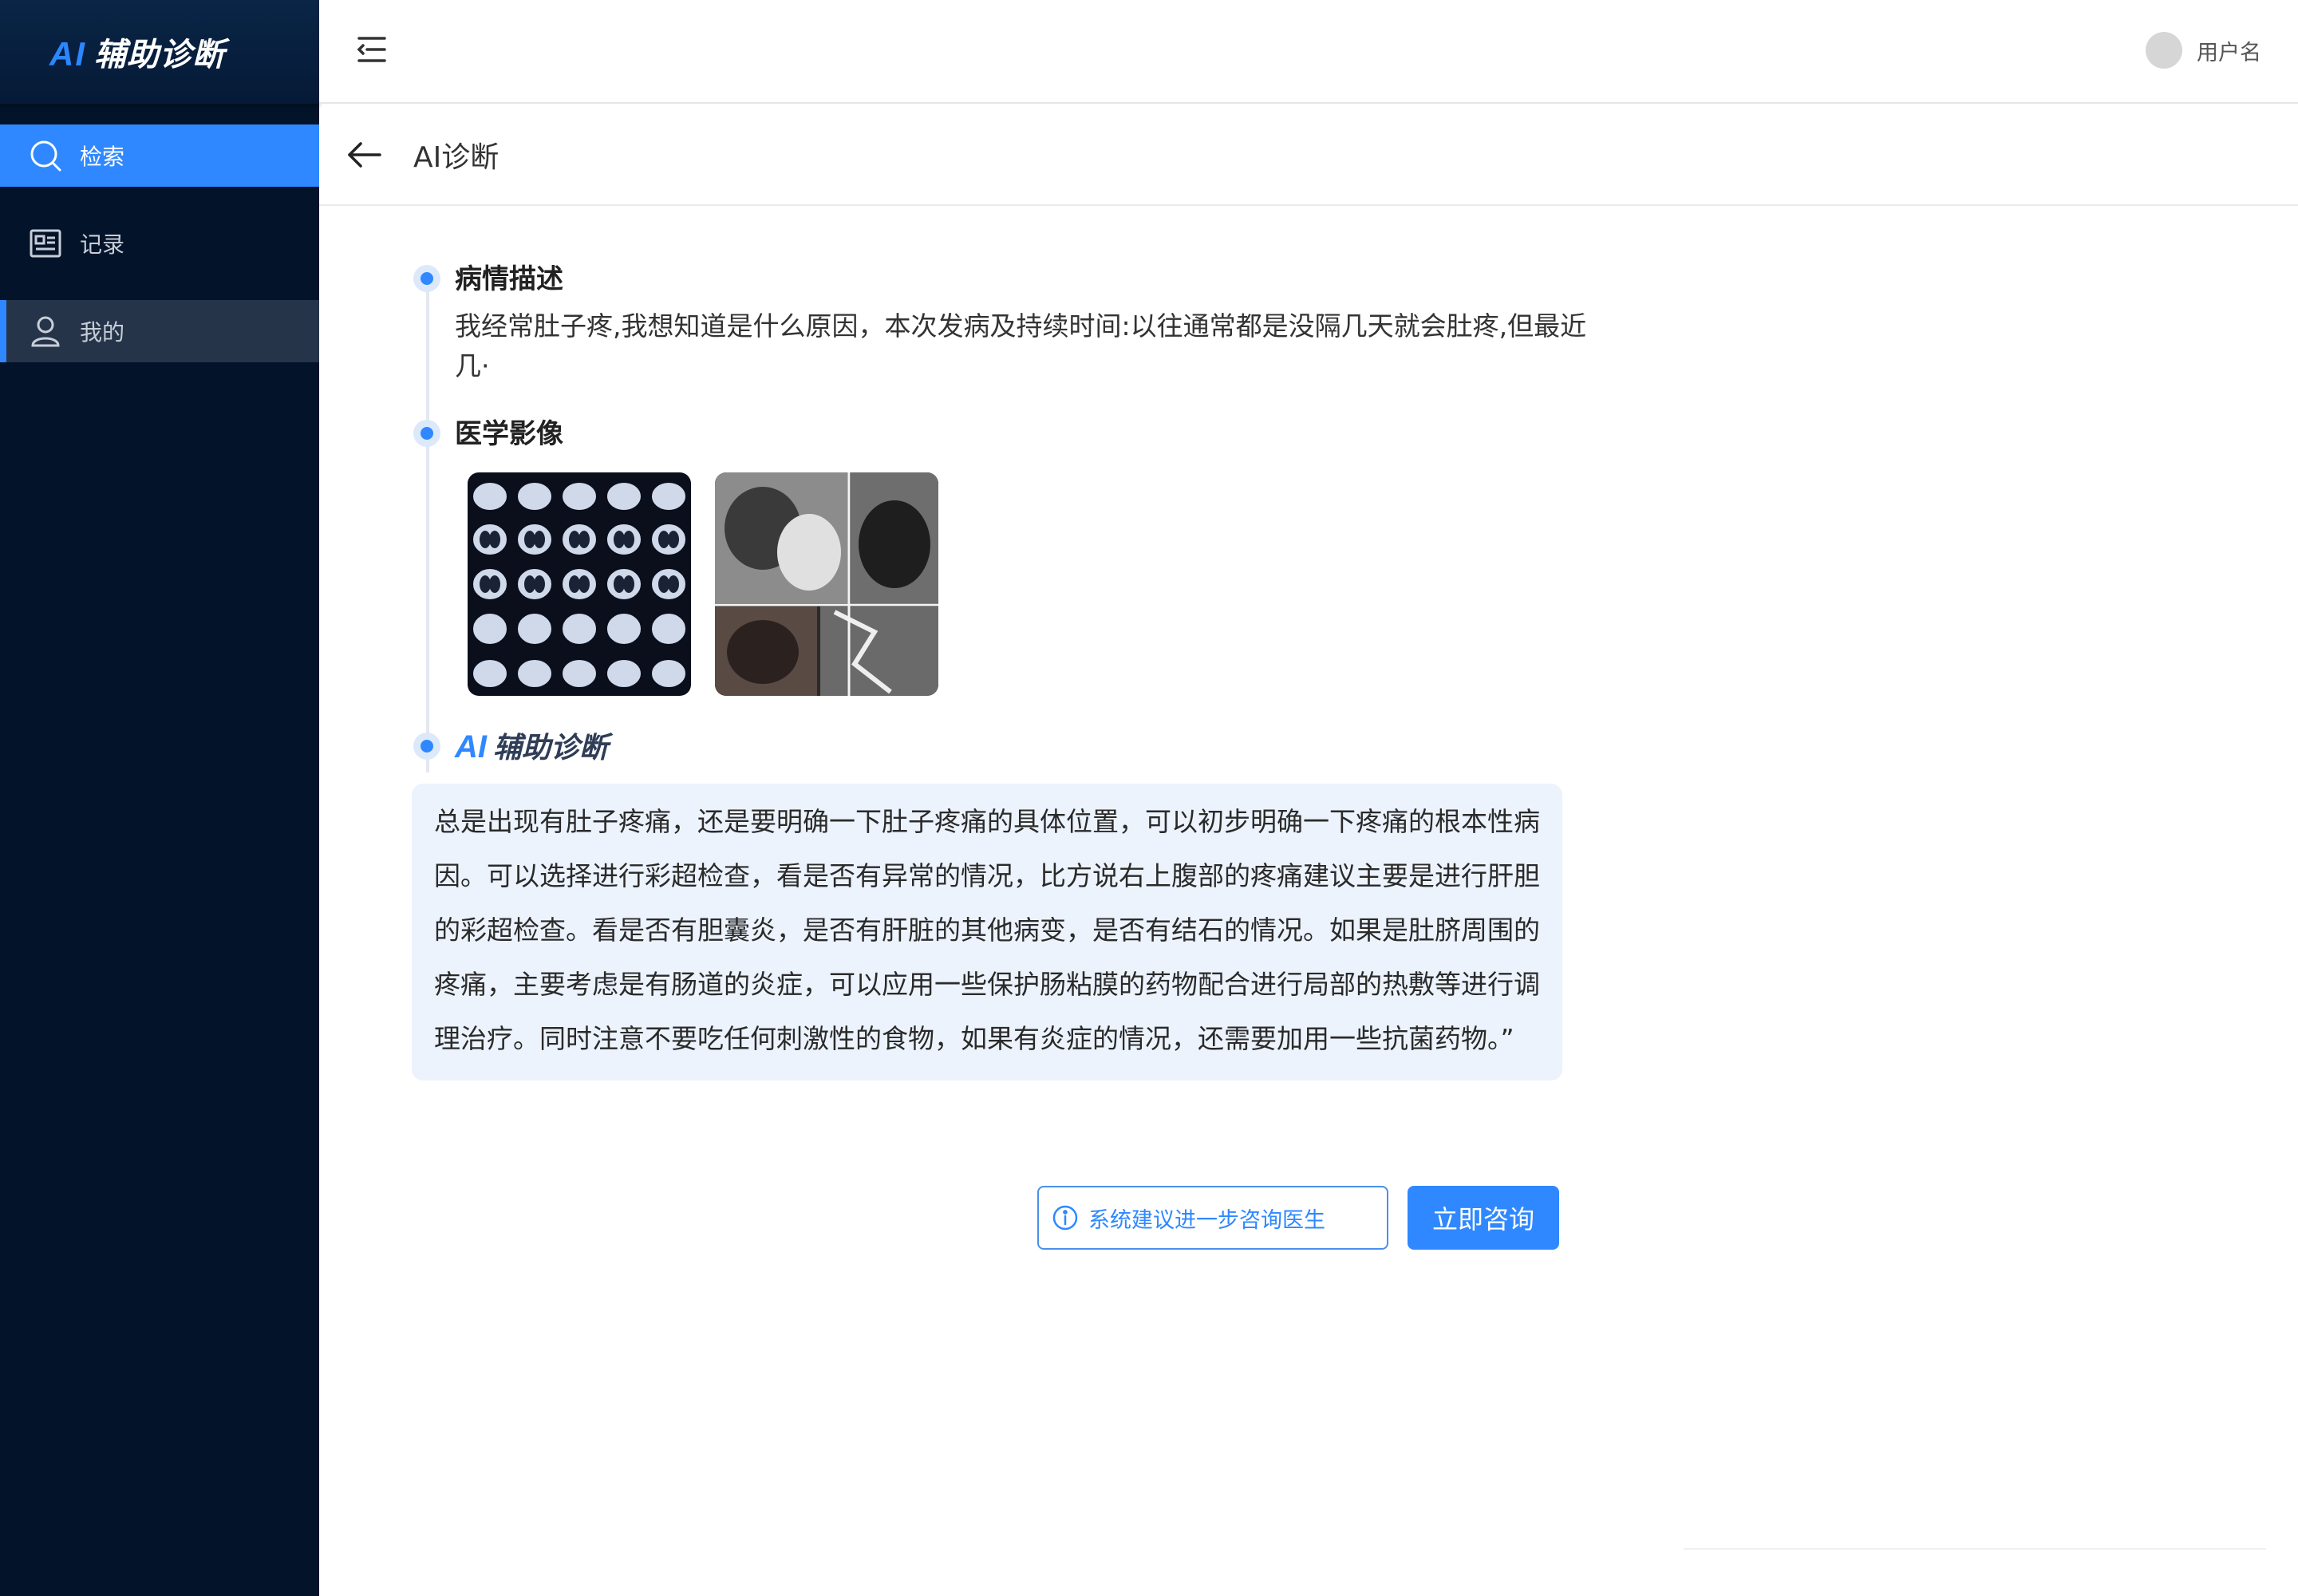  I want to click on info-icon, so click(1065, 1218).